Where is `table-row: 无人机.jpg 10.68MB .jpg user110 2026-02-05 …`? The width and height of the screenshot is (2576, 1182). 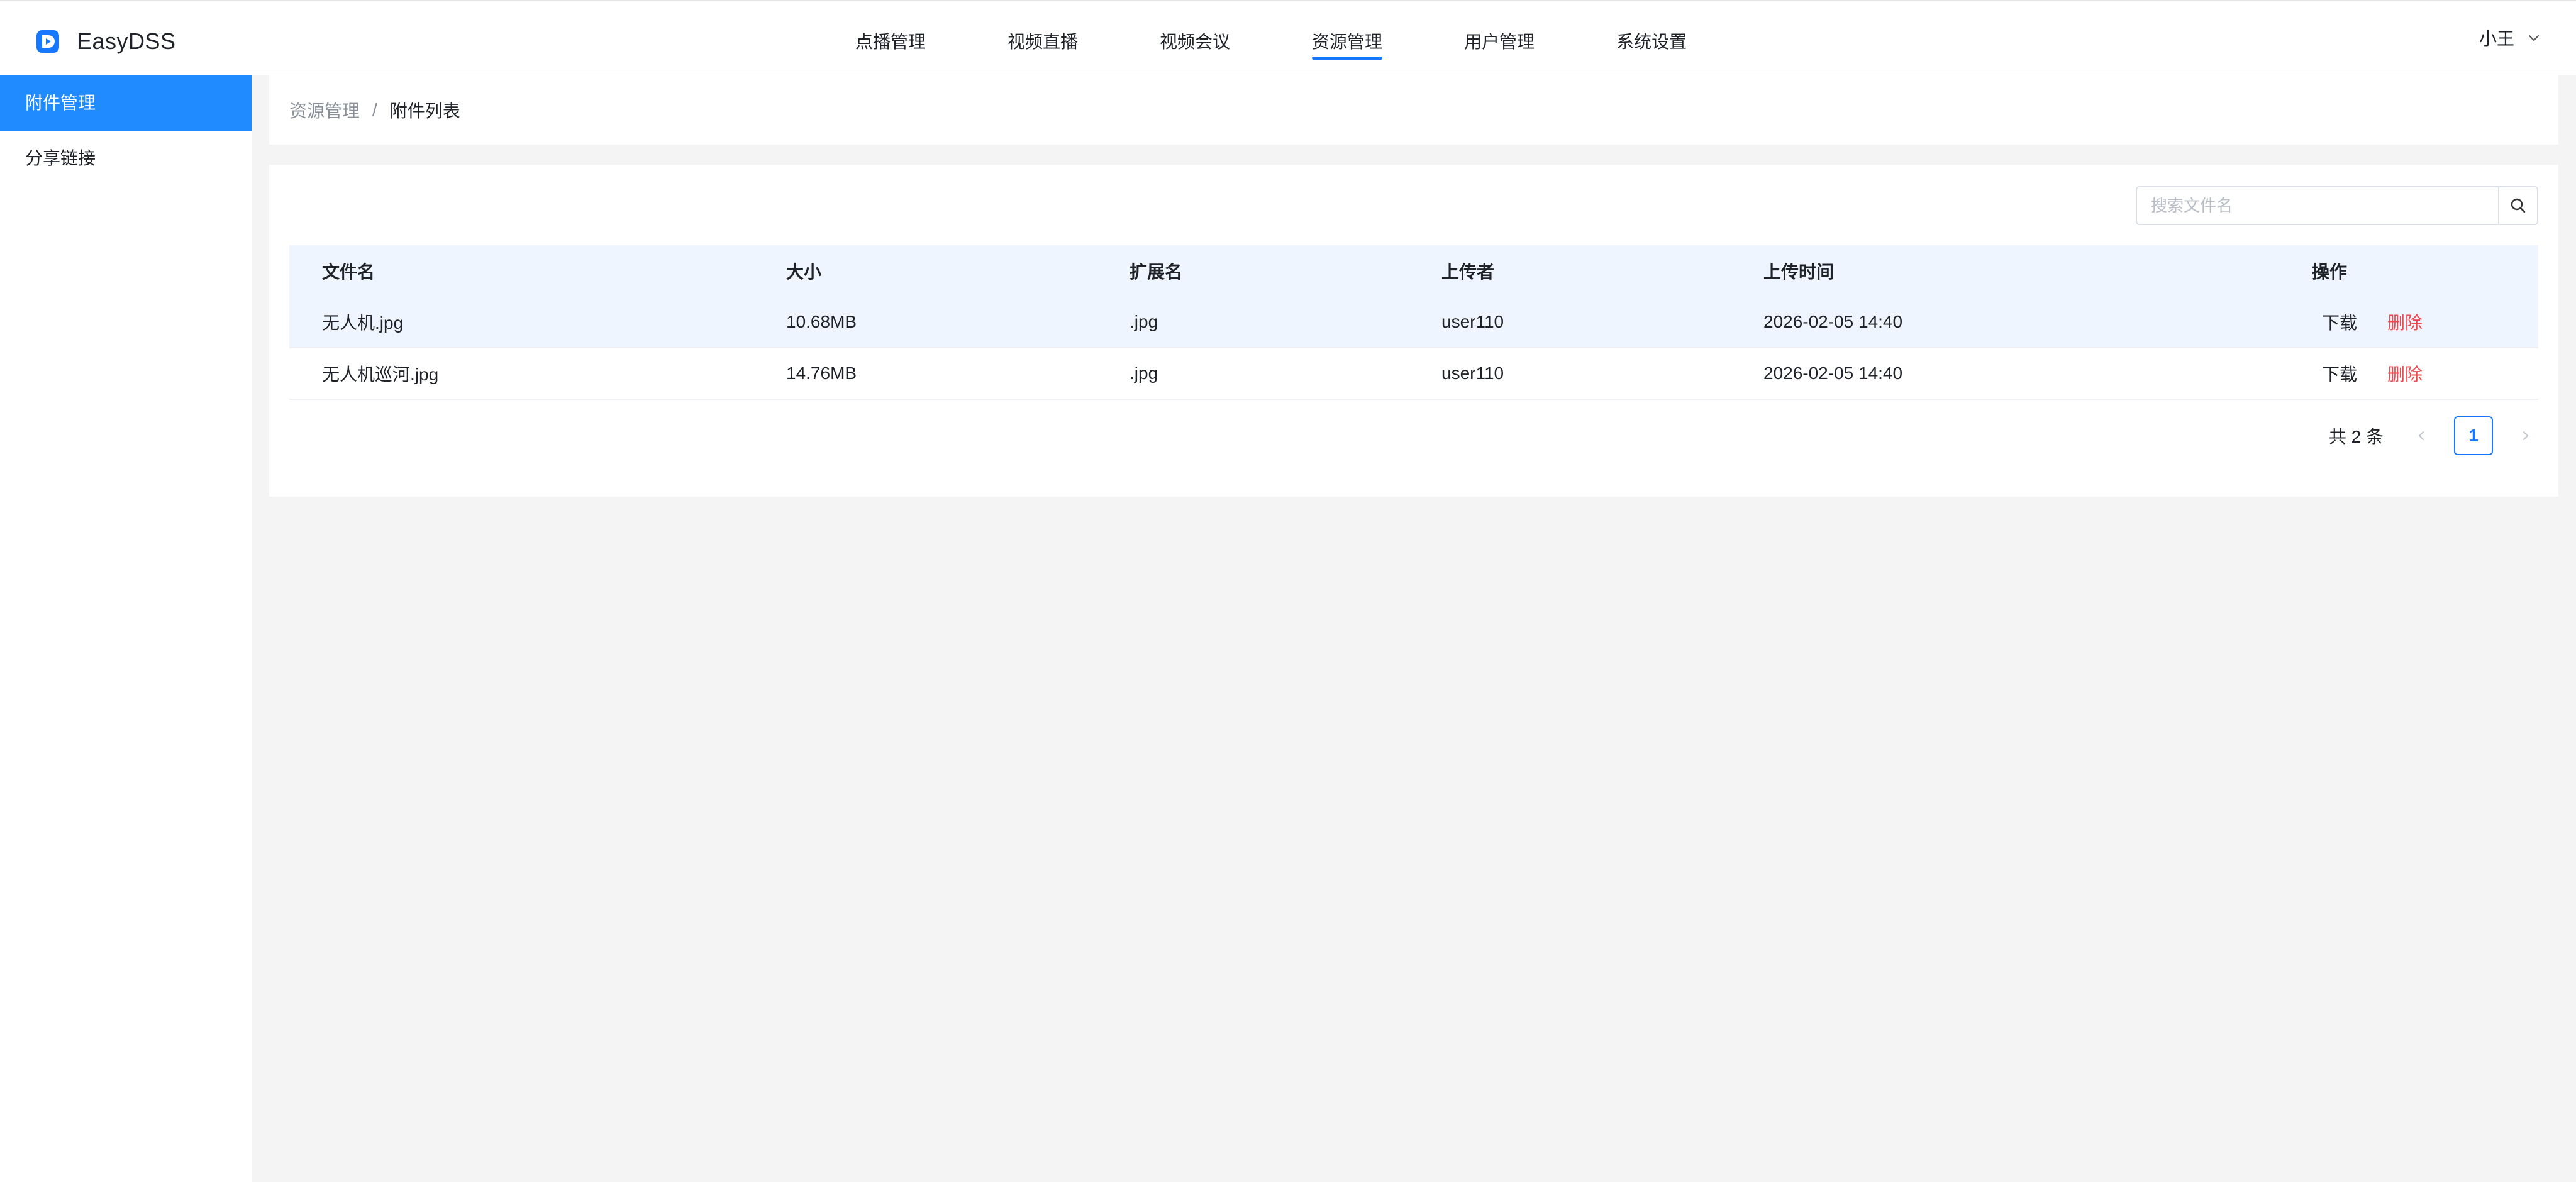 table-row: 无人机.jpg 10.68MB .jpg user110 2026-02-05 … is located at coordinates (1413, 322).